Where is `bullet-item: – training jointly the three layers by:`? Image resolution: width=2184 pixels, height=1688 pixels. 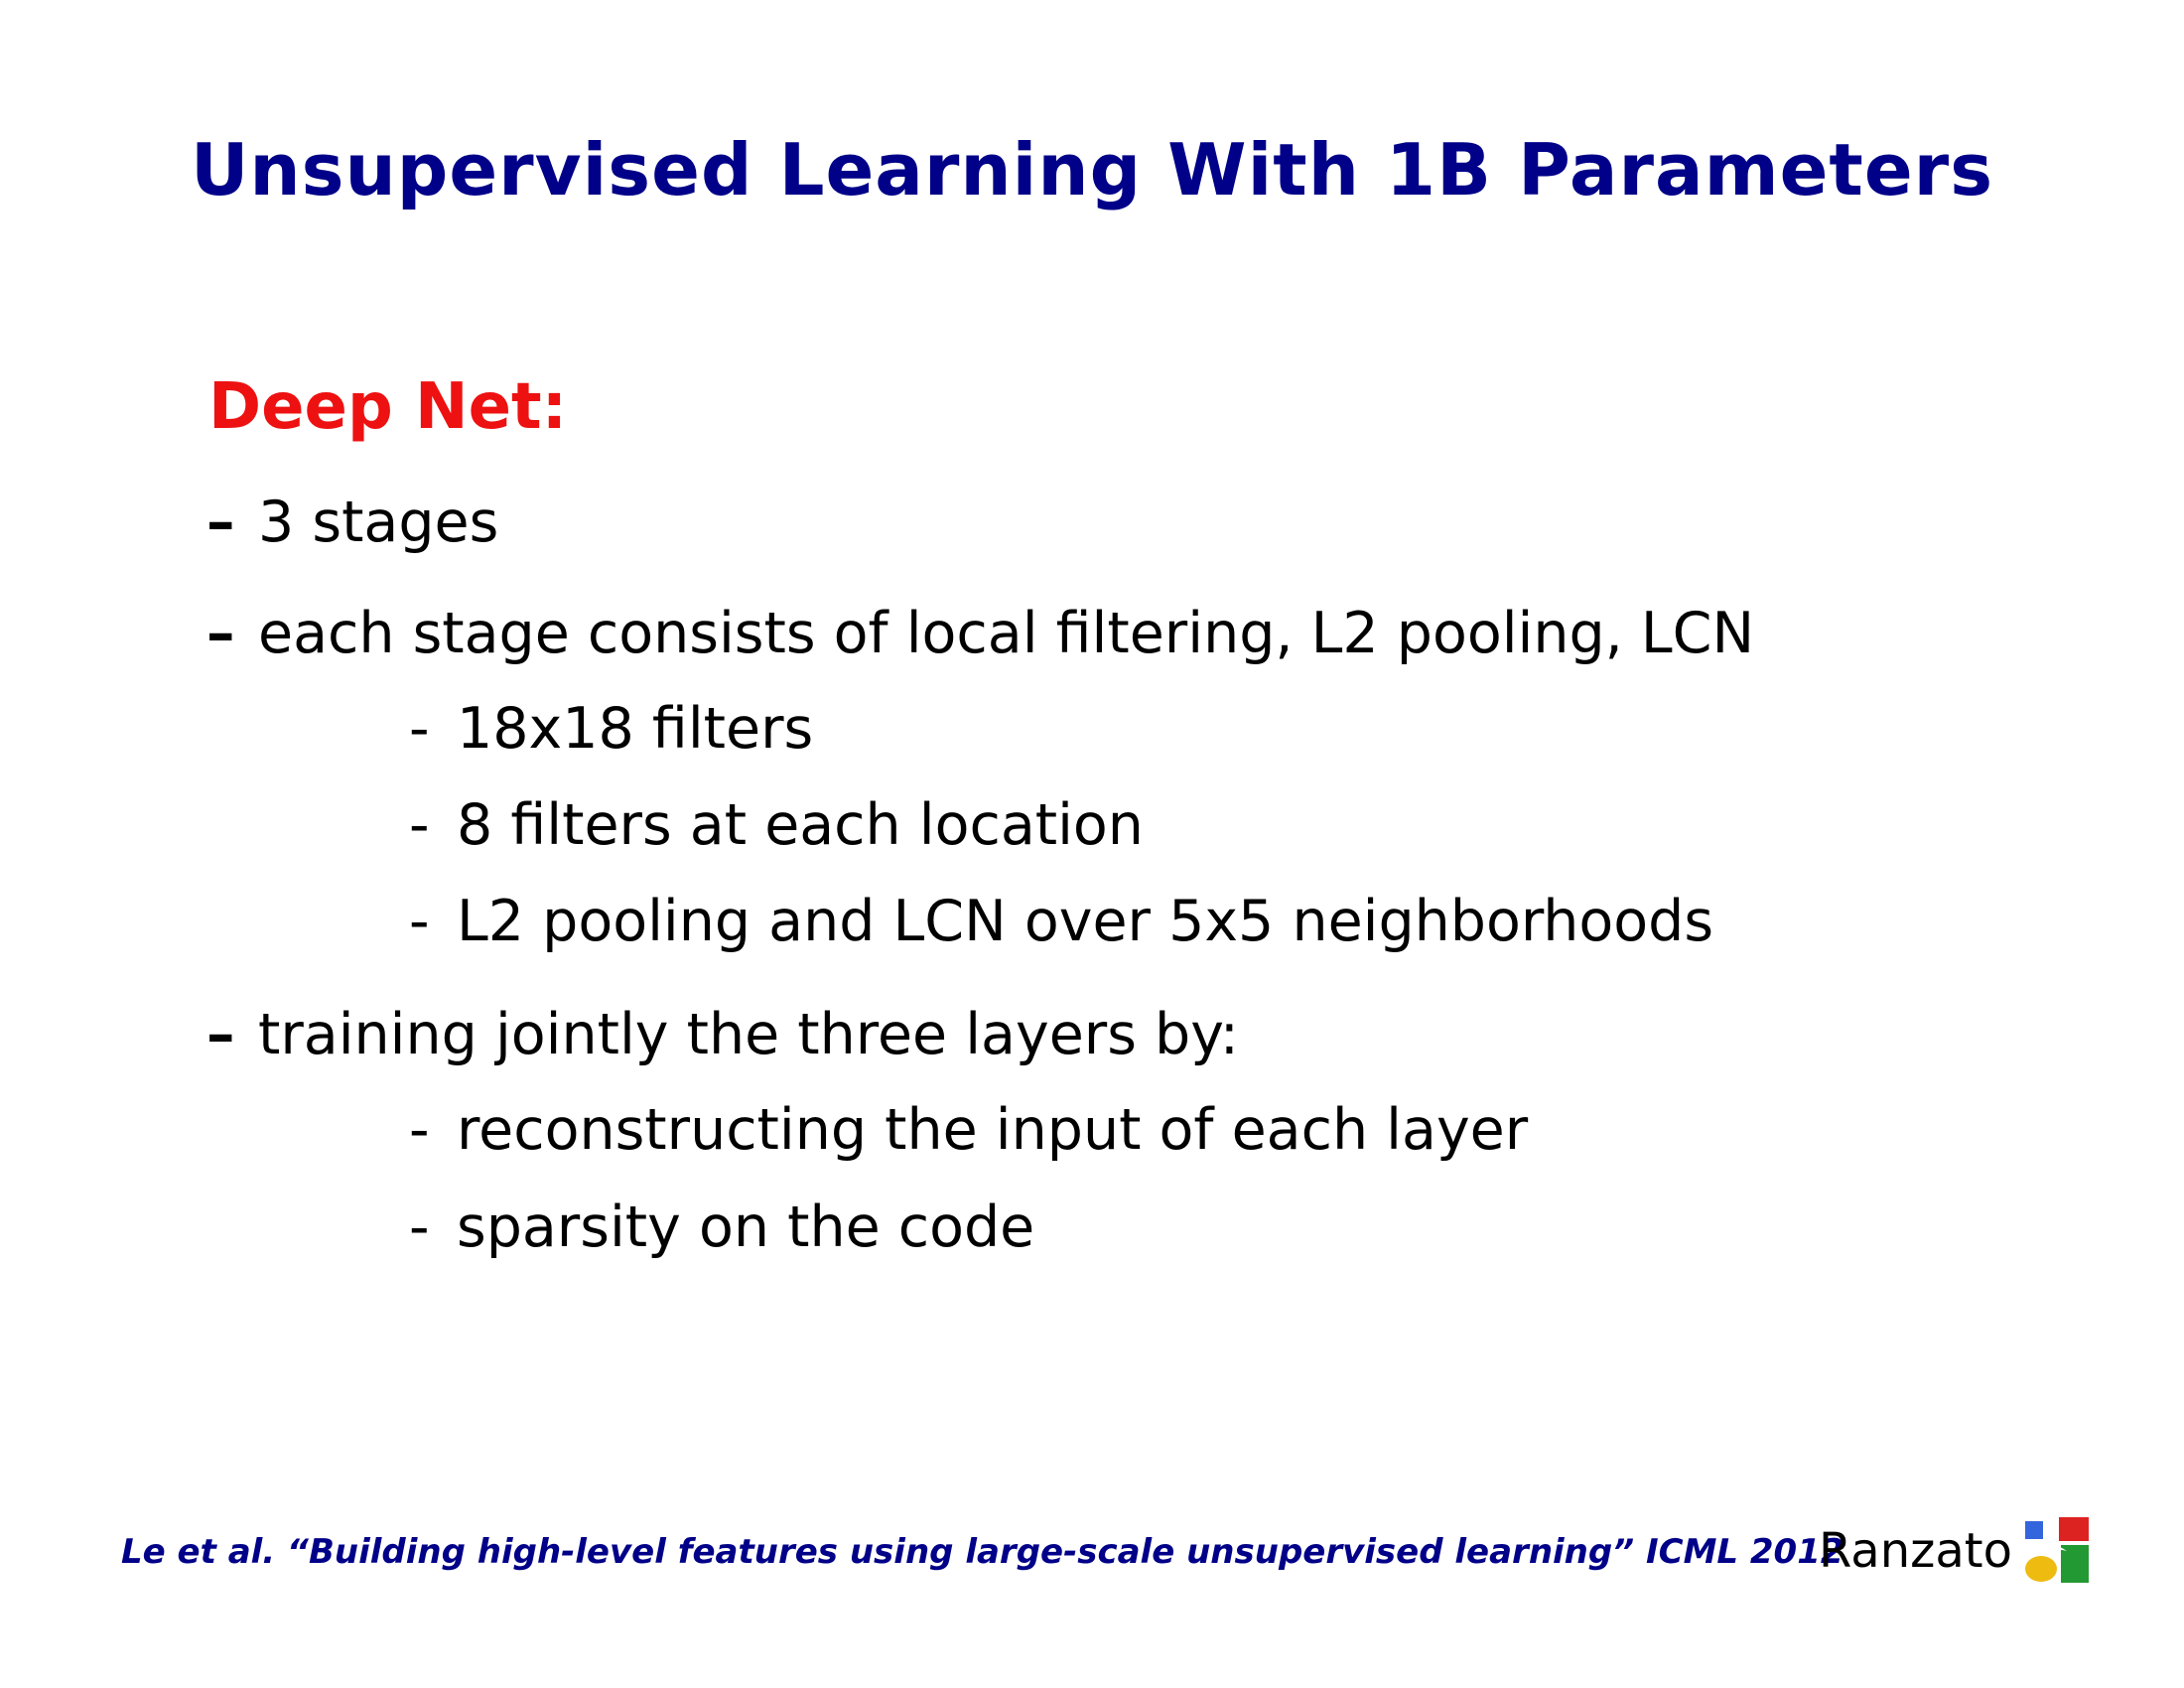 bullet-item: – training jointly the three layers by: is located at coordinates (722, 1035).